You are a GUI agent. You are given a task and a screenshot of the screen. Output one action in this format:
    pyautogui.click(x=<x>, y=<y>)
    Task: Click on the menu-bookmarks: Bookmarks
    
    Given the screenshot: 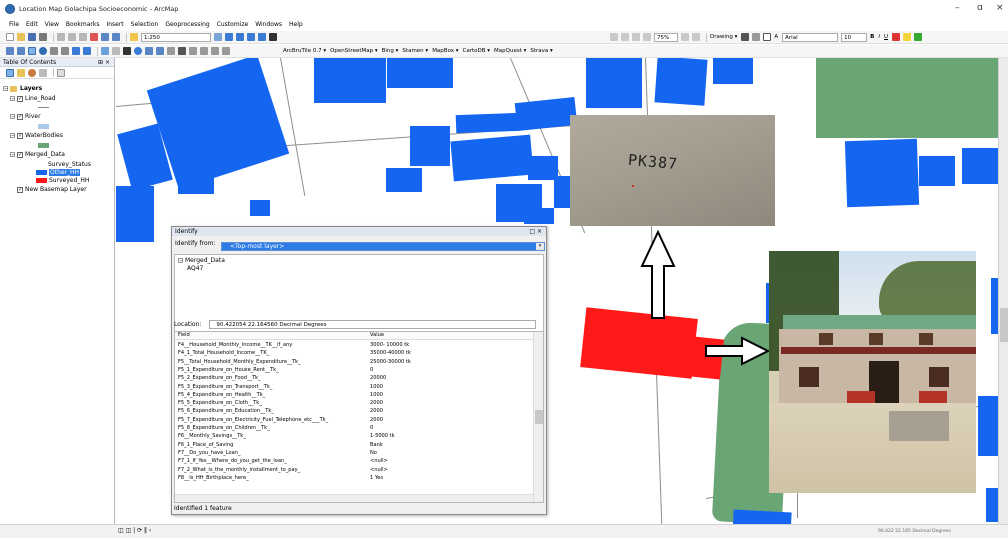 What is the action you would take?
    pyautogui.click(x=83, y=24)
    